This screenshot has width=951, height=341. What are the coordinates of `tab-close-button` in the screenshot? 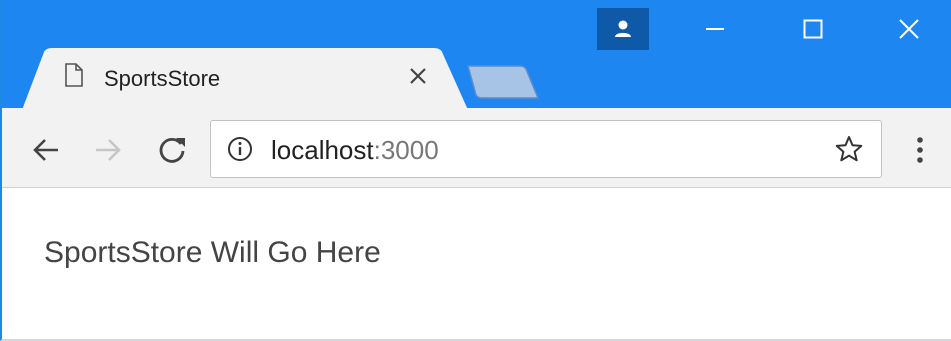 It's located at (418, 76).